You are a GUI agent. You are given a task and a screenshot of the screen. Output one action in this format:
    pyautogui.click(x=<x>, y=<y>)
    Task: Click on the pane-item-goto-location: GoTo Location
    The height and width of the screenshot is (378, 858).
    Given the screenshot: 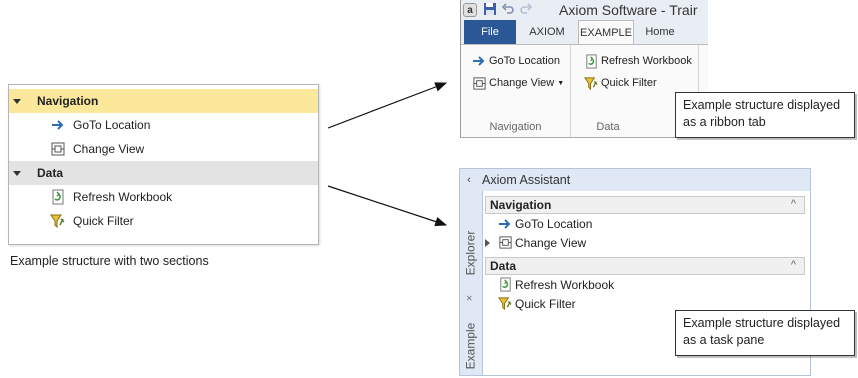 What is the action you would take?
    pyautogui.click(x=646, y=223)
    